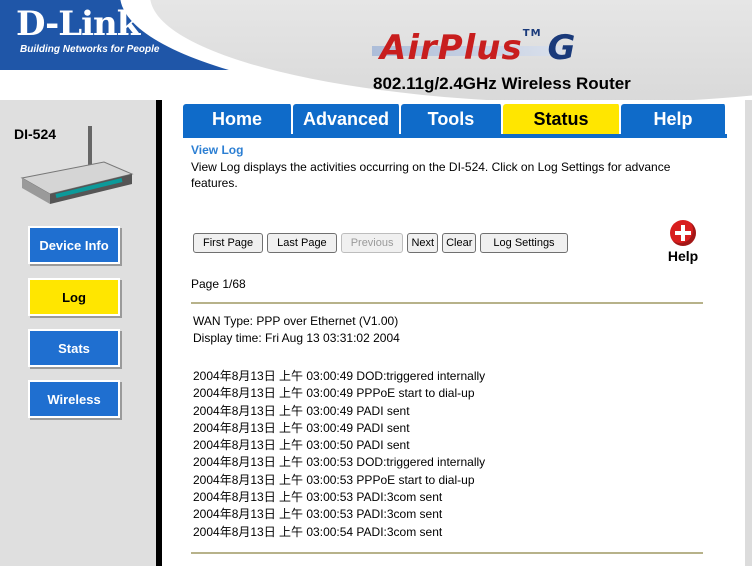 The image size is (752, 566). Describe the element at coordinates (217, 150) in the screenshot. I see `page-title: View Log` at that location.